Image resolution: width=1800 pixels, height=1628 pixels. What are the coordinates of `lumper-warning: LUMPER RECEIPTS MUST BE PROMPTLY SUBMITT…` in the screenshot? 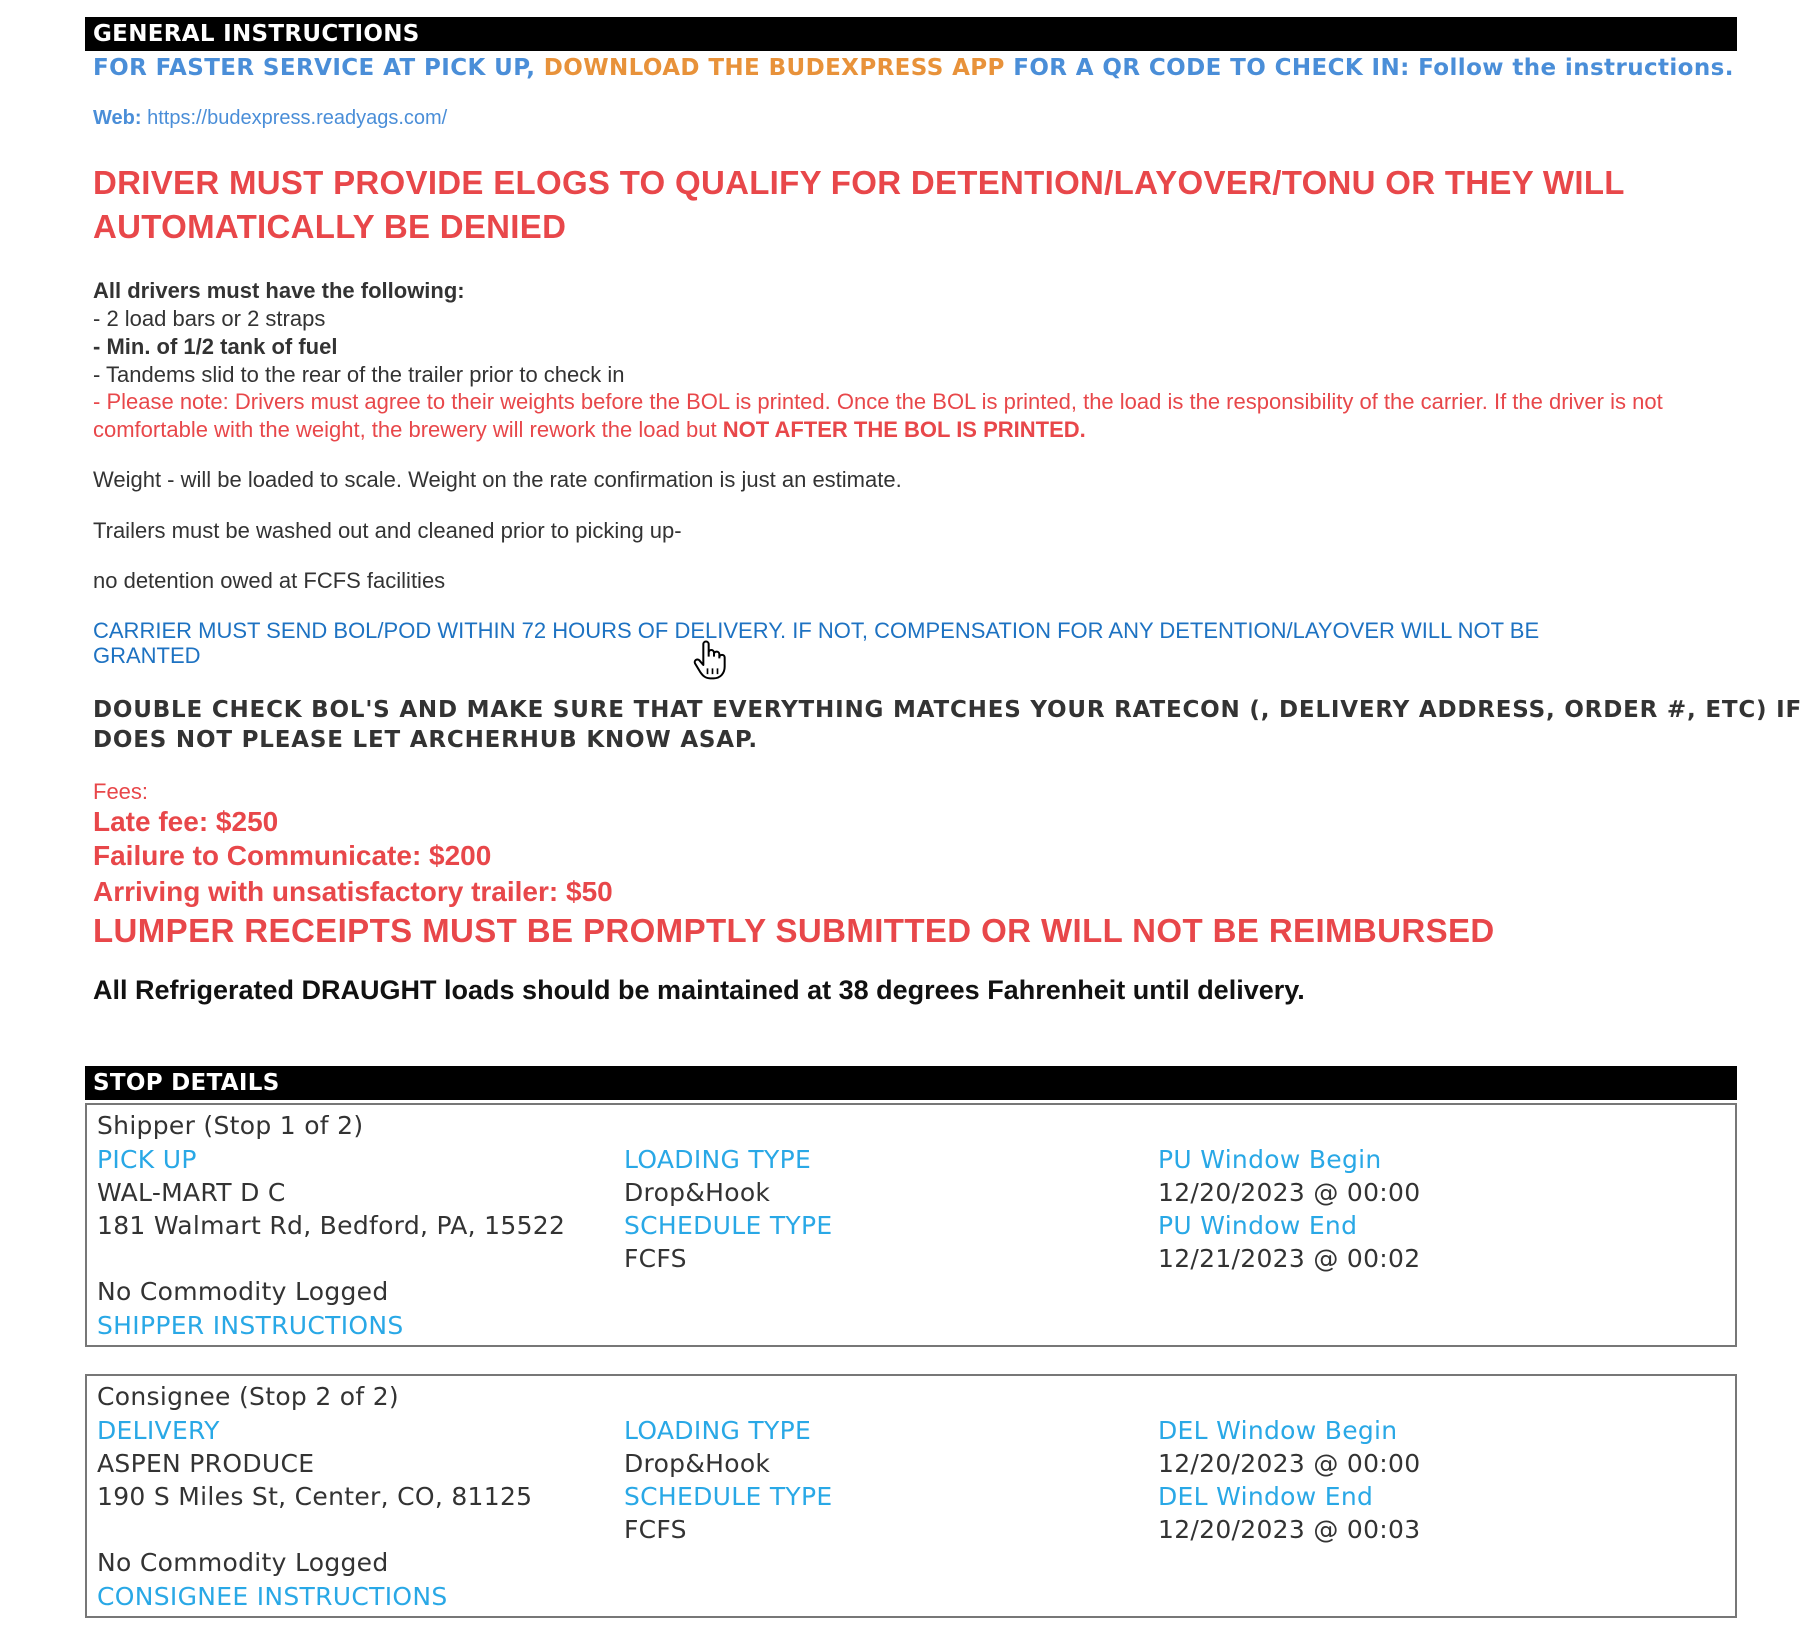 It's located at (794, 930).